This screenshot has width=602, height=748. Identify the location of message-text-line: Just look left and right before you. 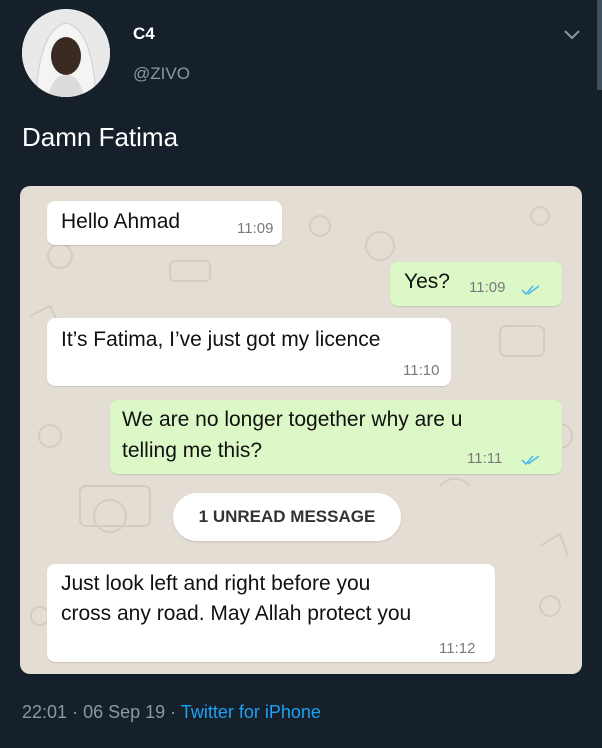
(216, 583).